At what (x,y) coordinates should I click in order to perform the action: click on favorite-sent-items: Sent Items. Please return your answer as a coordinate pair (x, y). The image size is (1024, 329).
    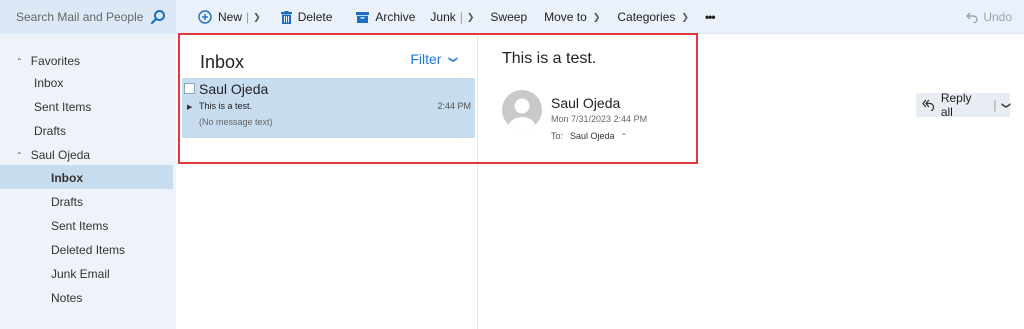
    Looking at the image, I should click on (62, 107).